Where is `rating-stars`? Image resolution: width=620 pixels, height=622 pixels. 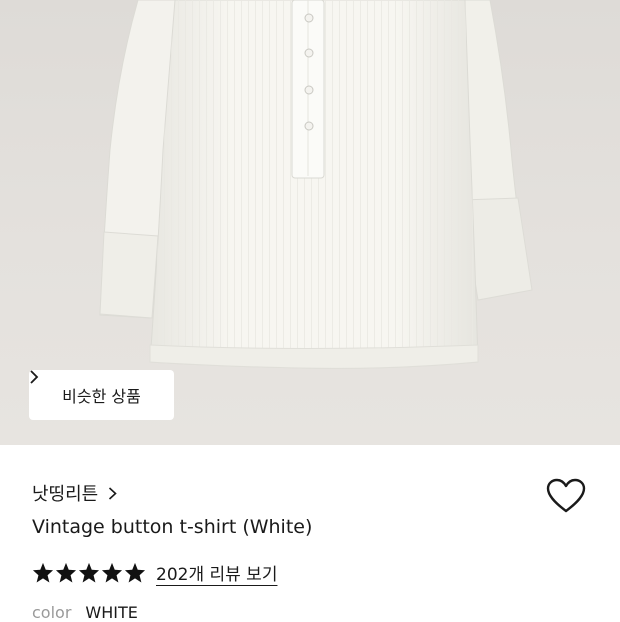
rating-stars is located at coordinates (89, 572).